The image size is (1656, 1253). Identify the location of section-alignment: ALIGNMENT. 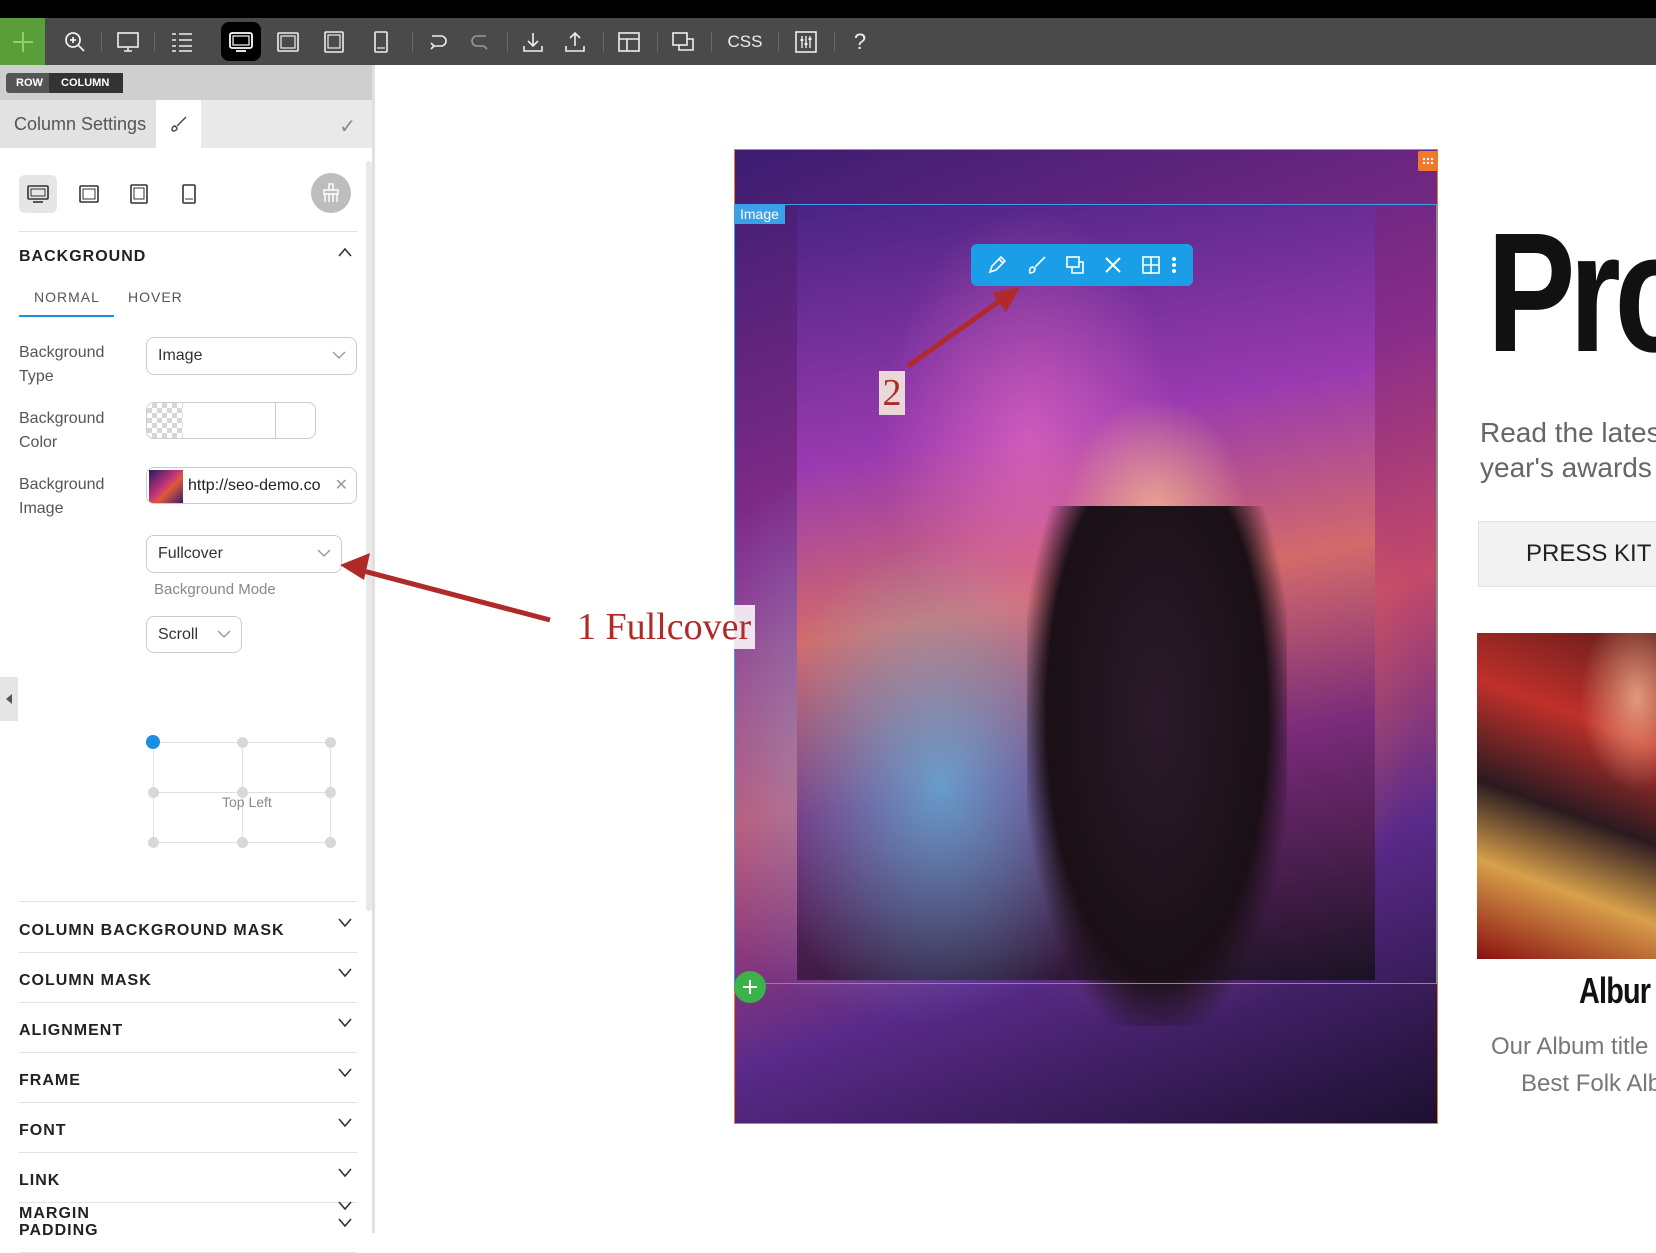
(71, 1031).